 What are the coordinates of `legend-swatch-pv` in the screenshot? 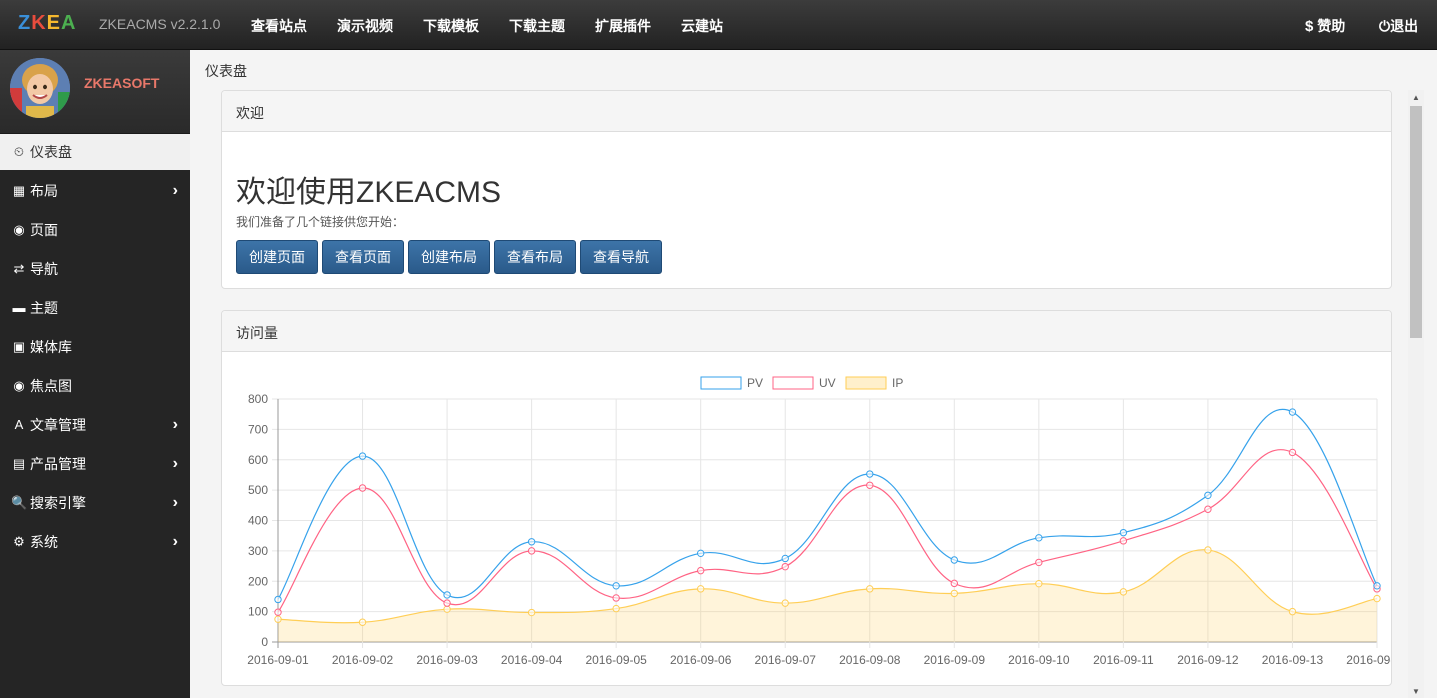 It's located at (721, 383).